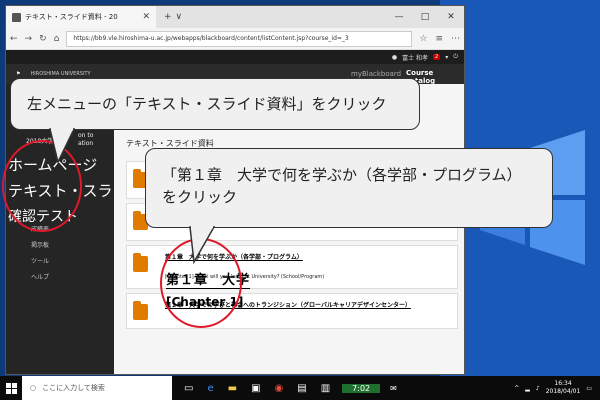 Image resolution: width=600 pixels, height=400 pixels. I want to click on favorite-star-icon: ☆, so click(423, 39).